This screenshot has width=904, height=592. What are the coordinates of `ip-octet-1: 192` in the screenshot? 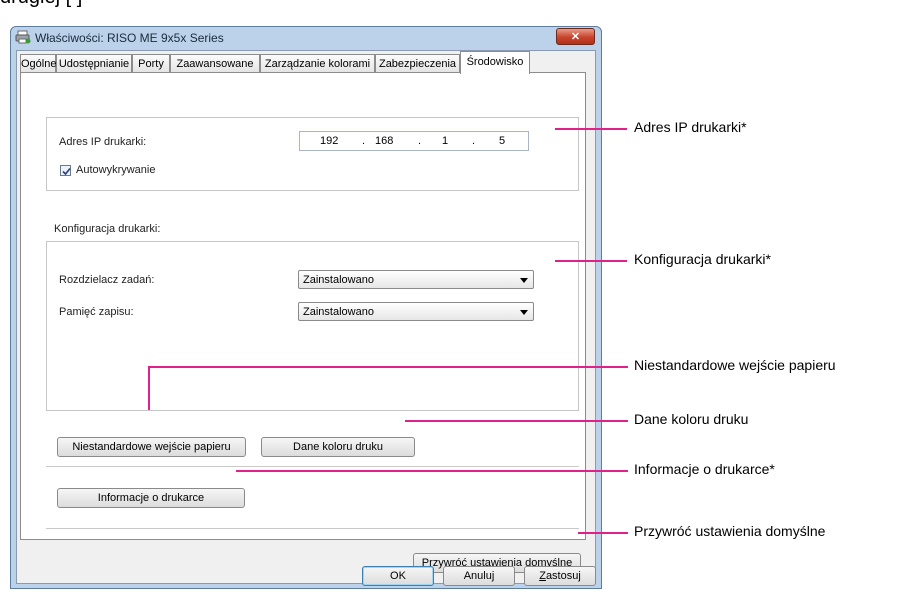 It's located at (329, 141).